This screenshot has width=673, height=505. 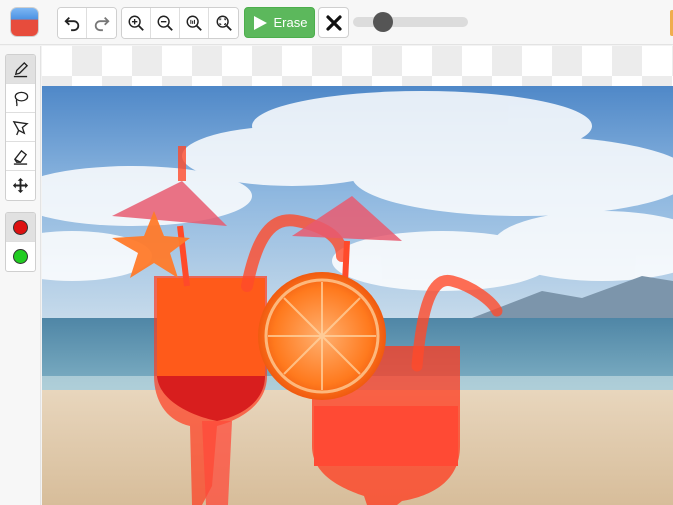 I want to click on zoom-out-icon, so click(x=165, y=23).